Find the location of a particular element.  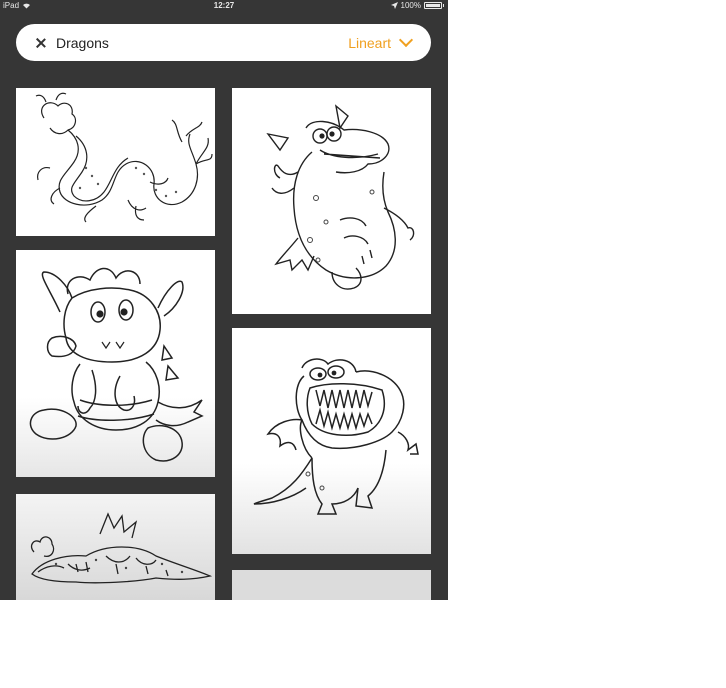

search-input is located at coordinates (202, 42).